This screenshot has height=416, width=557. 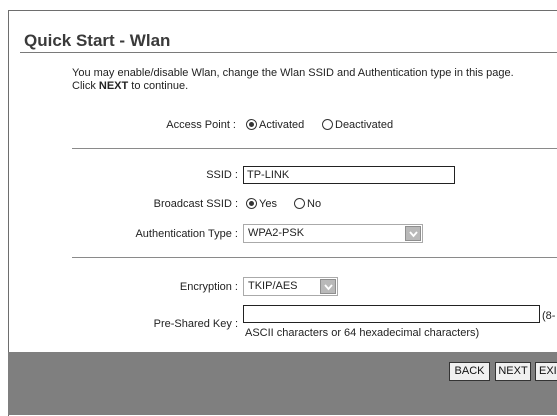 I want to click on access-point-label: Access Point :, so click(x=201, y=125).